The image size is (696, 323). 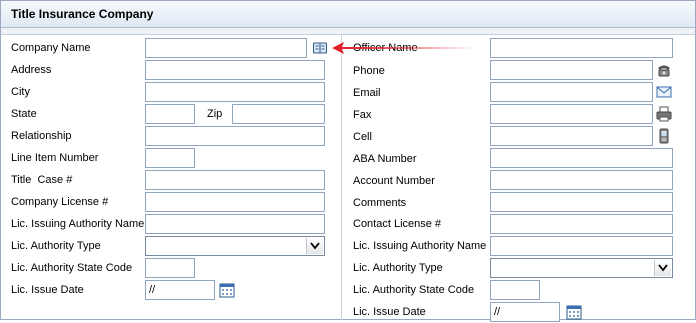 What do you see at coordinates (581, 268) in the screenshot?
I see `right-lic-authority-type-select` at bounding box center [581, 268].